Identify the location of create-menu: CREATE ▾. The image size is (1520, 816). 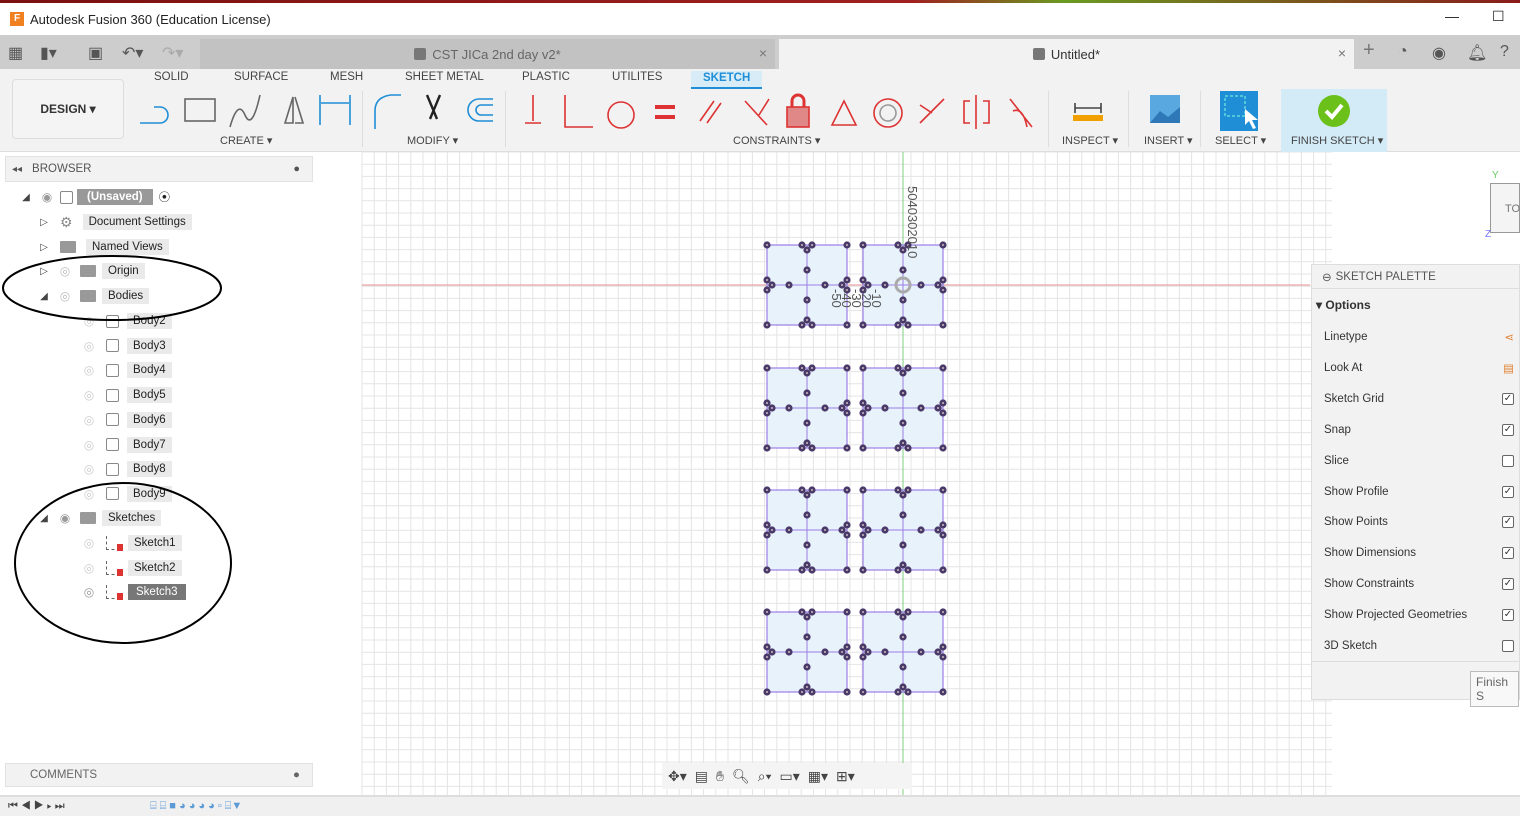
(246, 140).